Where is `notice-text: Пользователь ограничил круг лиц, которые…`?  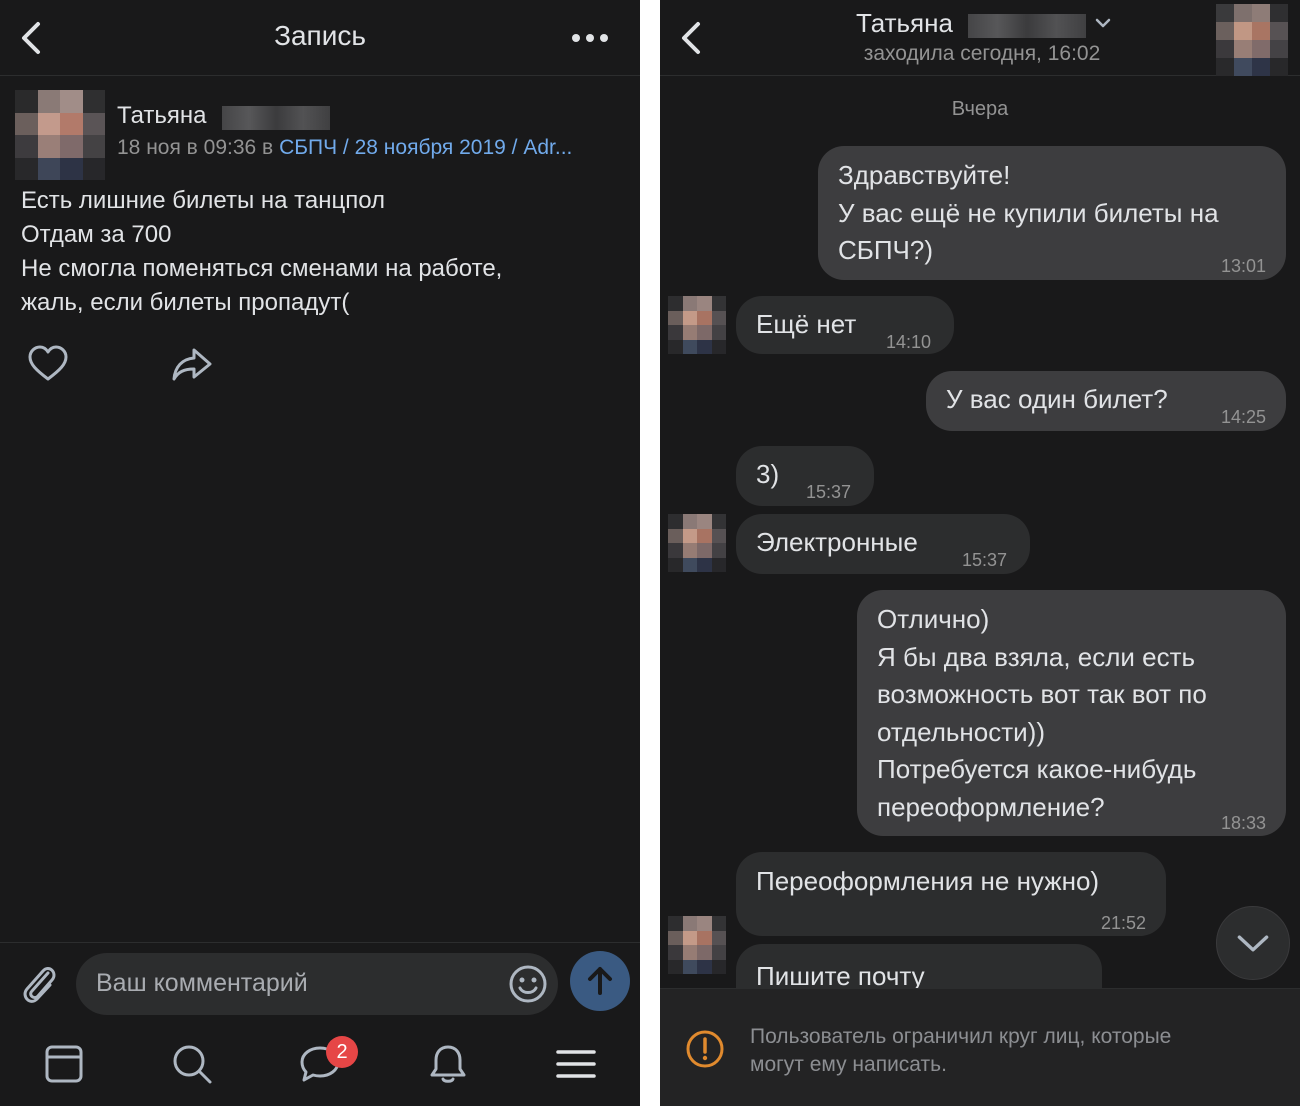
notice-text: Пользователь ограничил круг лиц, которые… is located at coordinates (960, 1051).